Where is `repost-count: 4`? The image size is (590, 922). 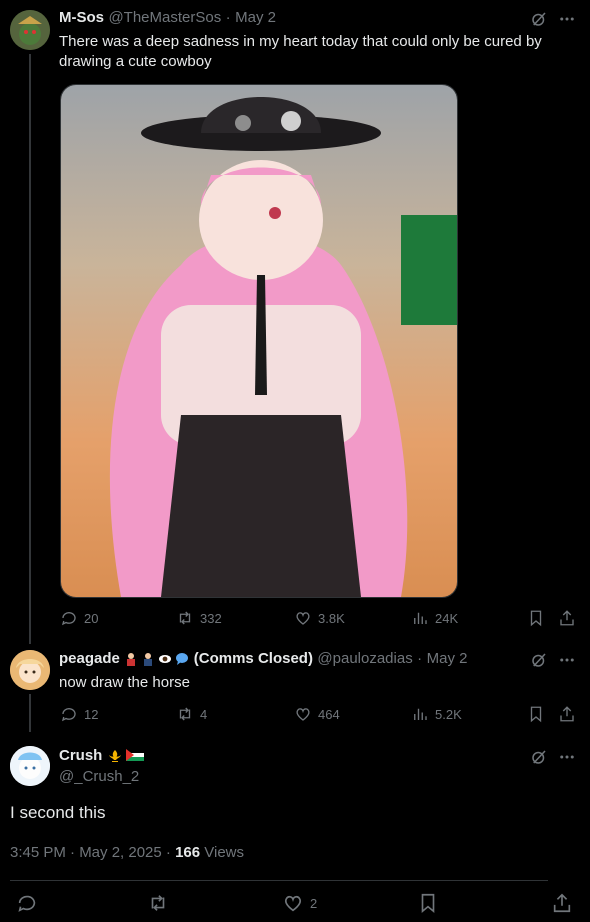 repost-count: 4 is located at coordinates (204, 714).